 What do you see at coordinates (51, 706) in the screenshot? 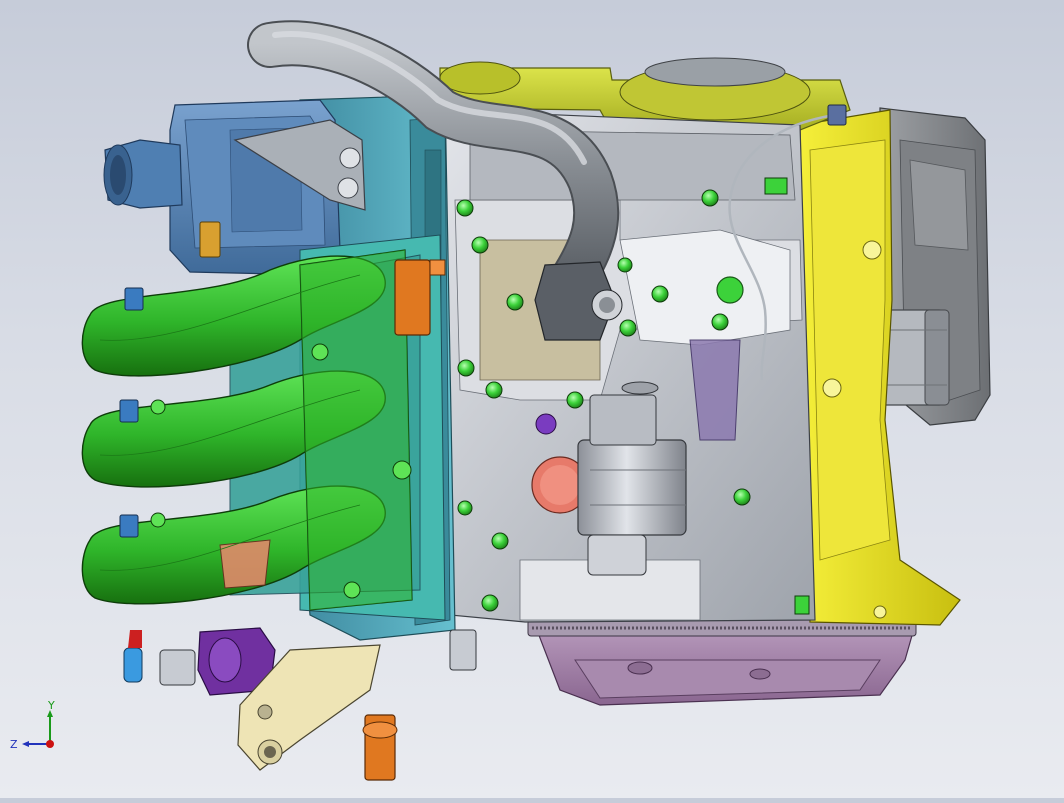
I see `y-axis-label: Y` at bounding box center [51, 706].